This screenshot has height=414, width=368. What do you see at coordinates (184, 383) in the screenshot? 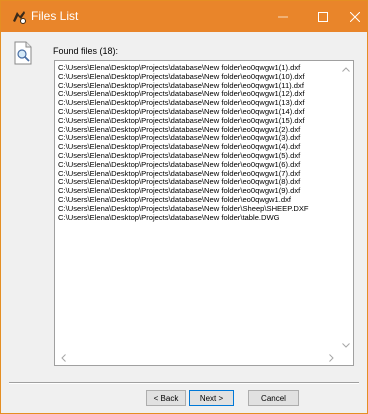
I see `button-separator` at bounding box center [184, 383].